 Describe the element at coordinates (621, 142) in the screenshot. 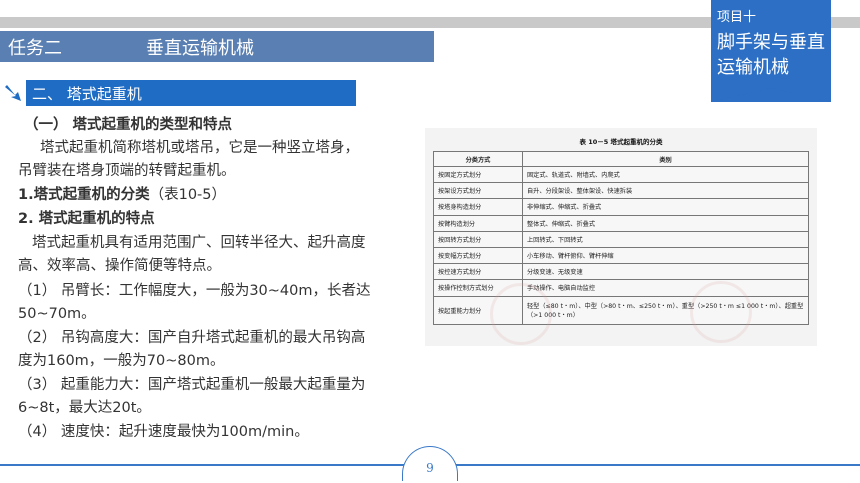

I see `table-caption: 表 10－5 塔式起重机的分类` at that location.